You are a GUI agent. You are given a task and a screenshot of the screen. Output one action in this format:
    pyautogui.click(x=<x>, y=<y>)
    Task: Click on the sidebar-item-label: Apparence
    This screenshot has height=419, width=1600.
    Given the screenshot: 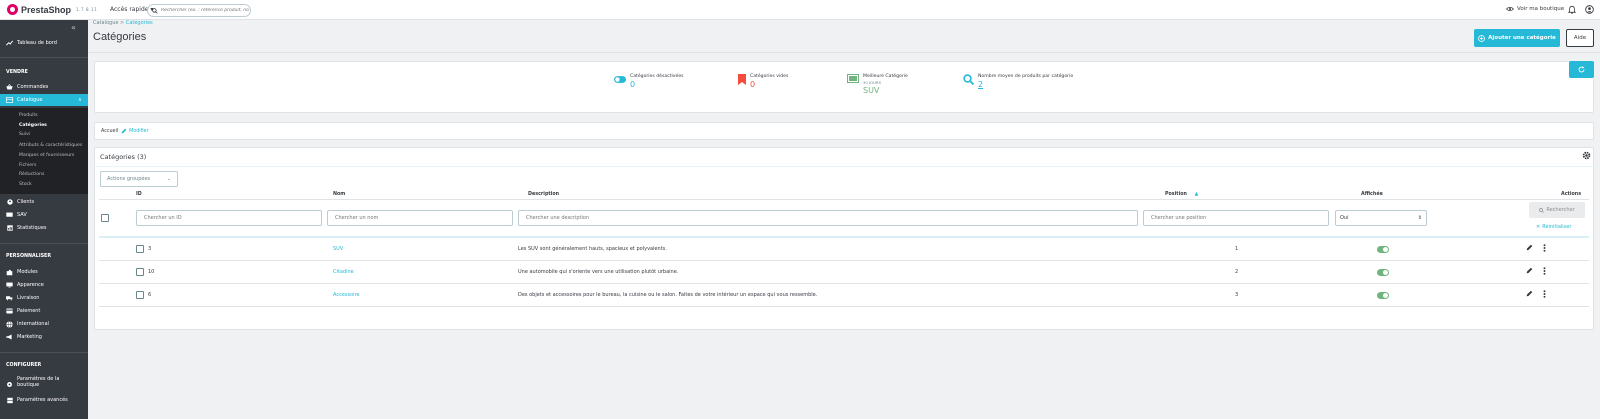 What is the action you would take?
    pyautogui.click(x=30, y=285)
    